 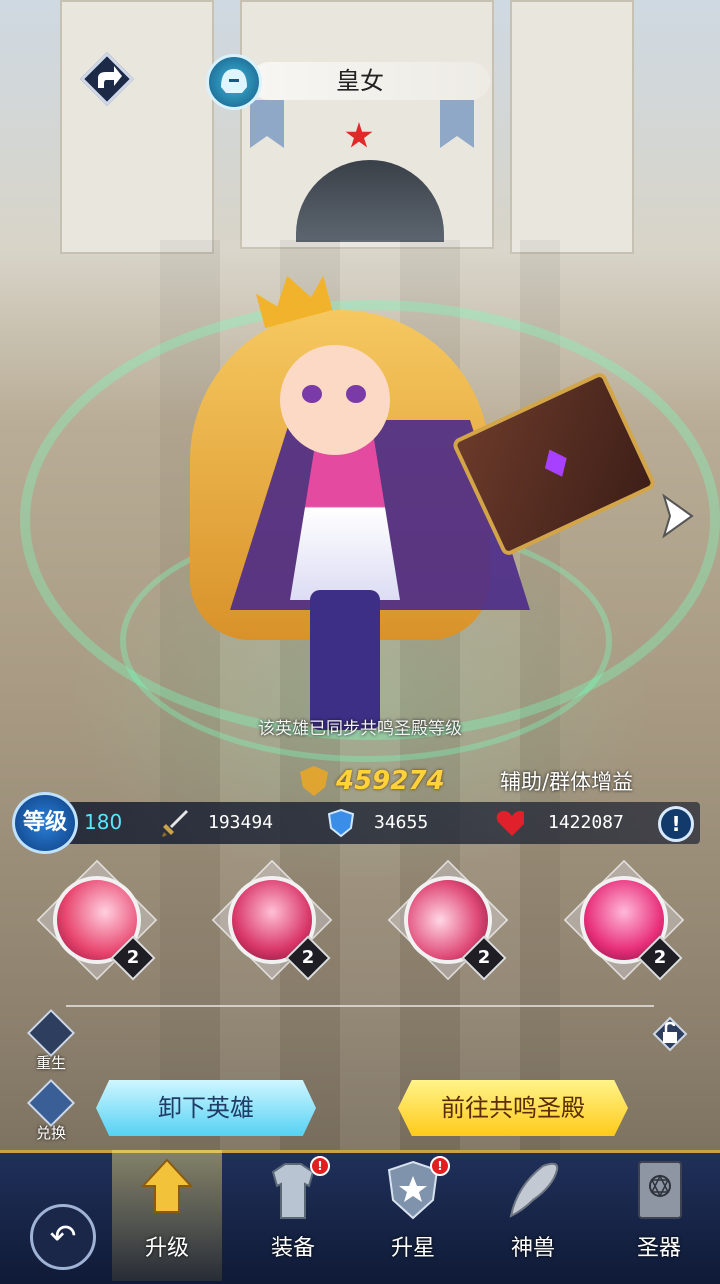 I want to click on shield-icon, so click(x=341, y=823).